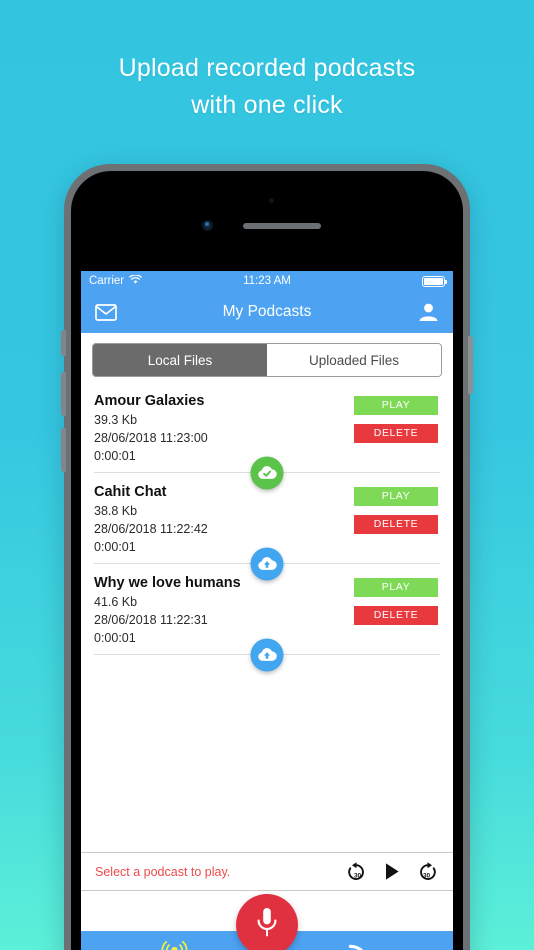 This screenshot has width=534, height=950. I want to click on segmented-control-wrapper: Local Files Uploaded Files, so click(267, 359).